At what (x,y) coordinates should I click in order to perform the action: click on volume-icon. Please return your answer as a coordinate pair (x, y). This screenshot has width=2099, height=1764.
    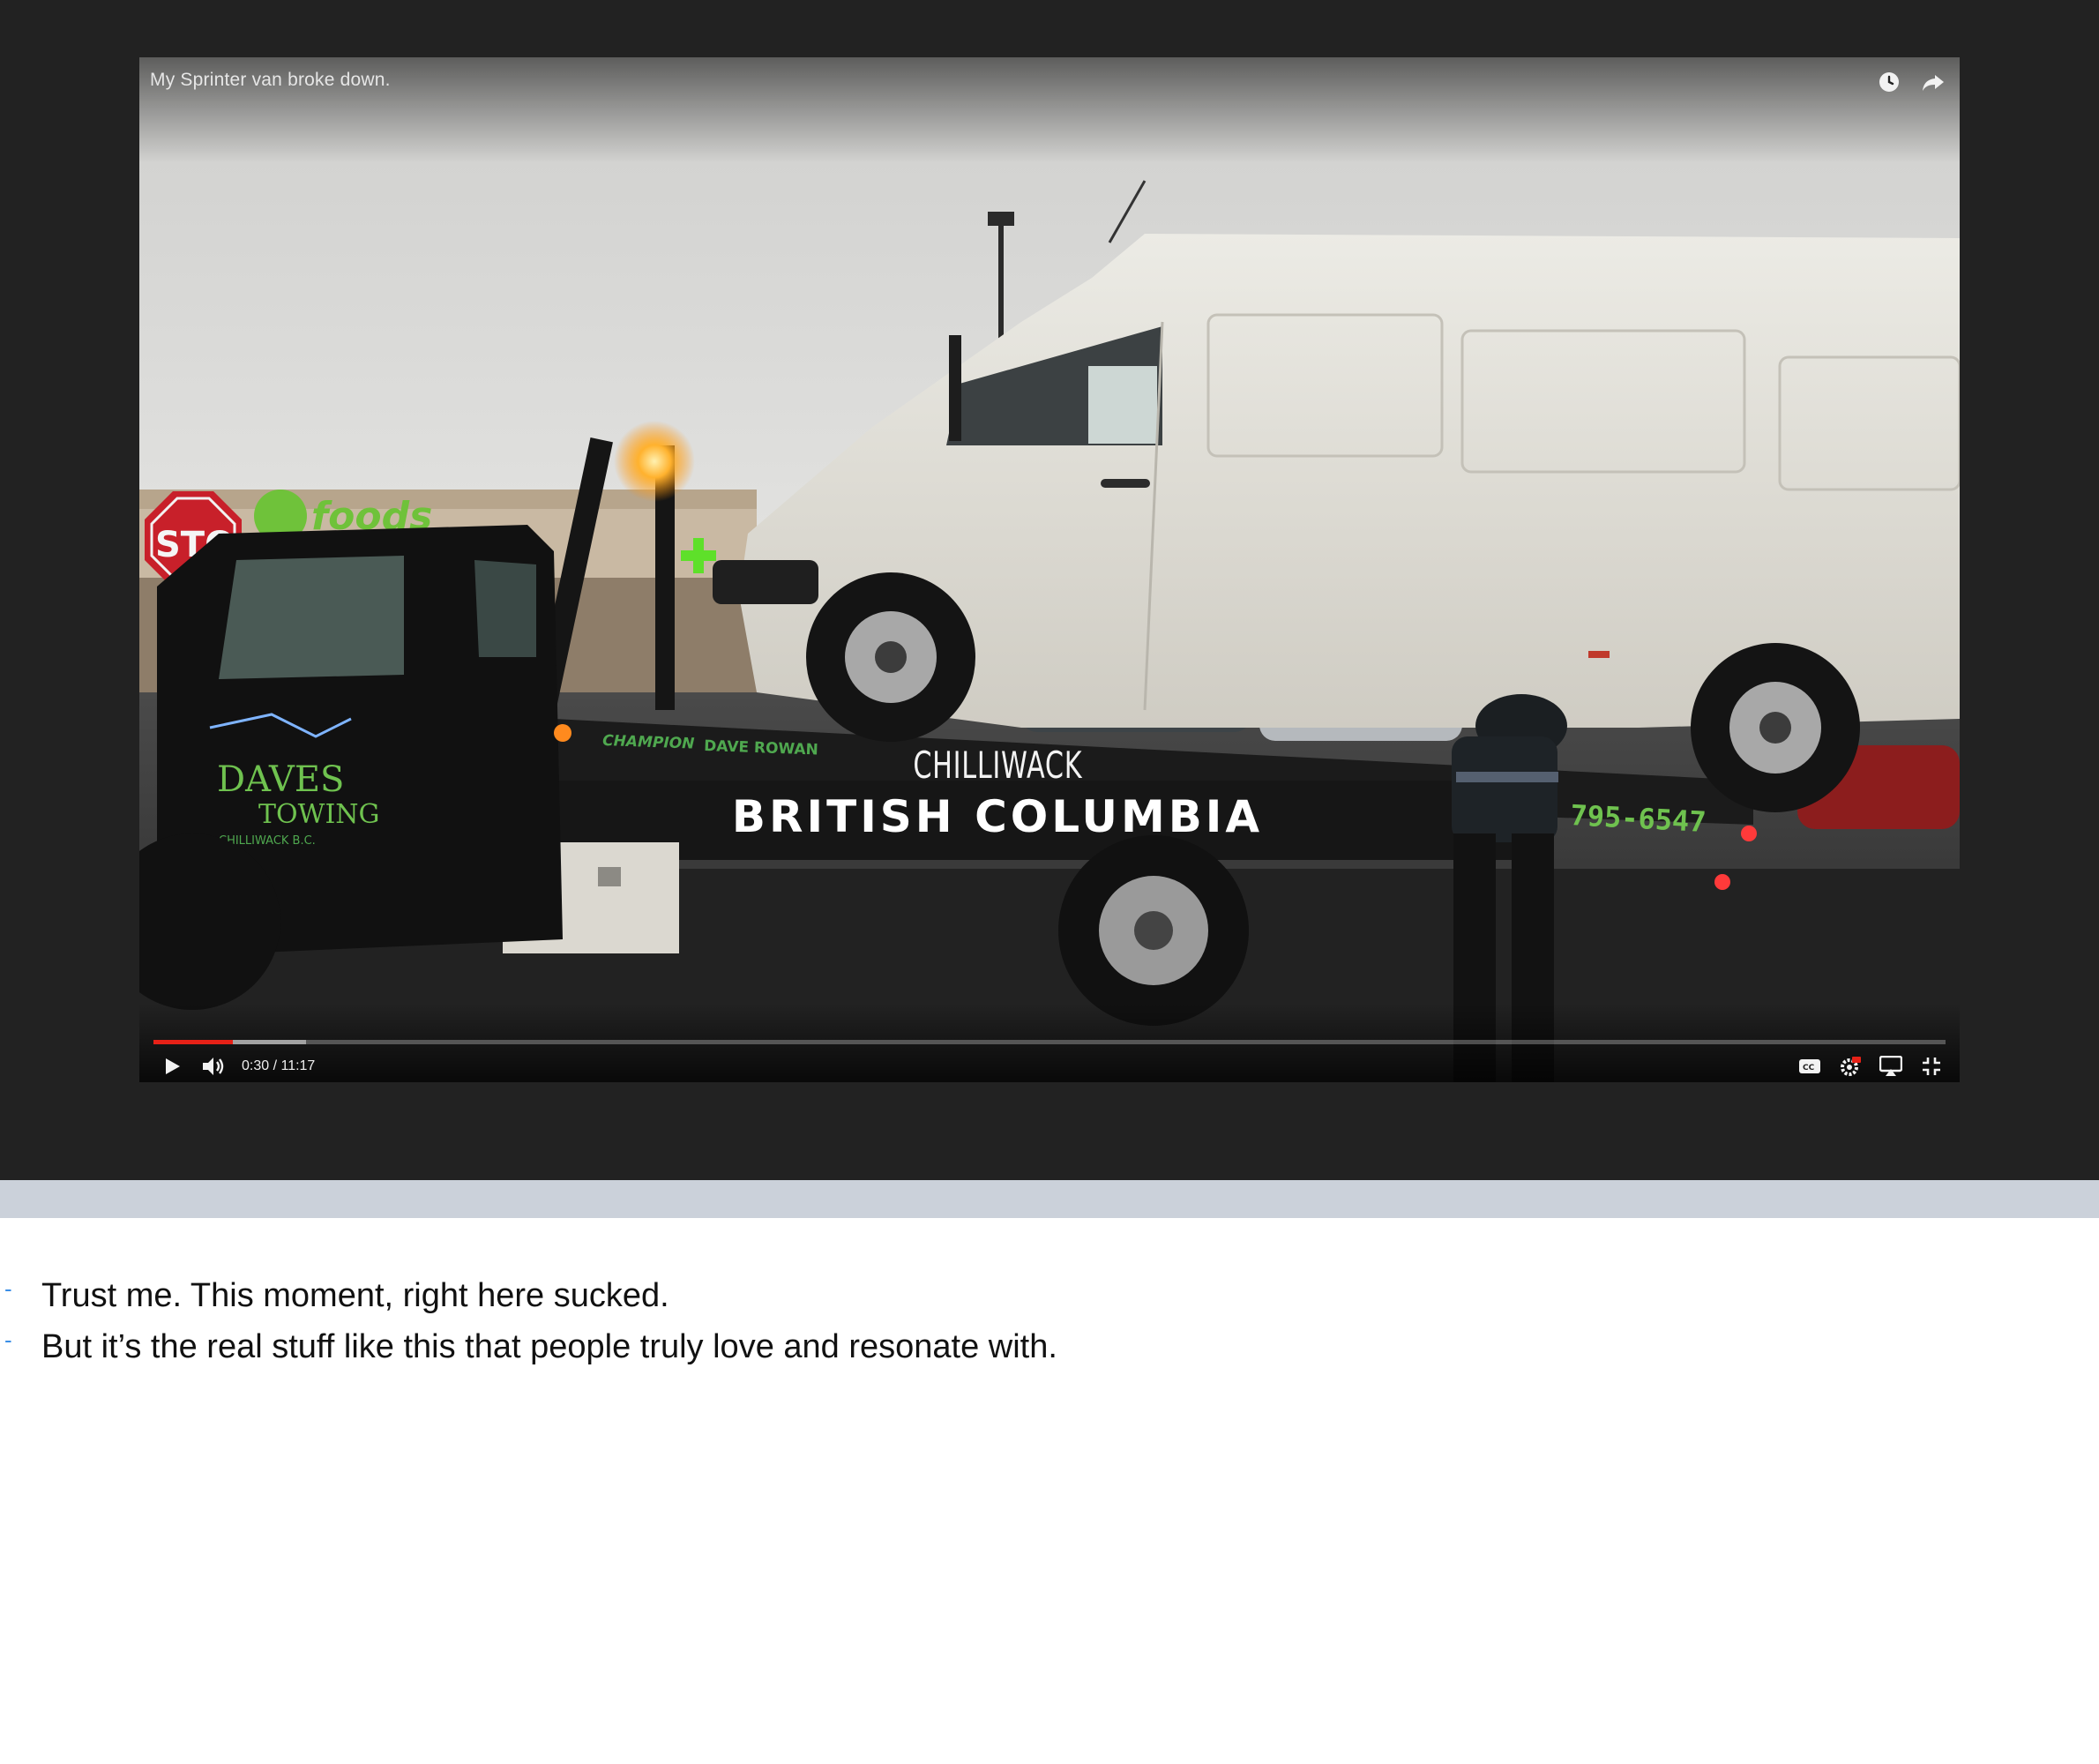
    Looking at the image, I should click on (213, 1066).